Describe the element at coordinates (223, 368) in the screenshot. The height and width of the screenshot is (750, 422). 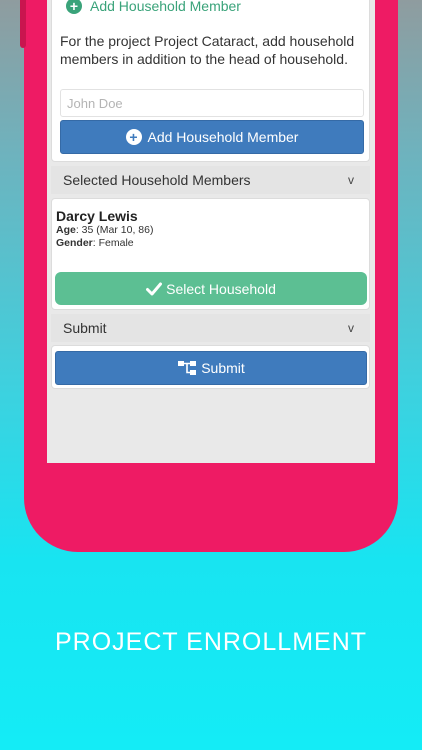
I see `submit-button-label: Submit` at that location.